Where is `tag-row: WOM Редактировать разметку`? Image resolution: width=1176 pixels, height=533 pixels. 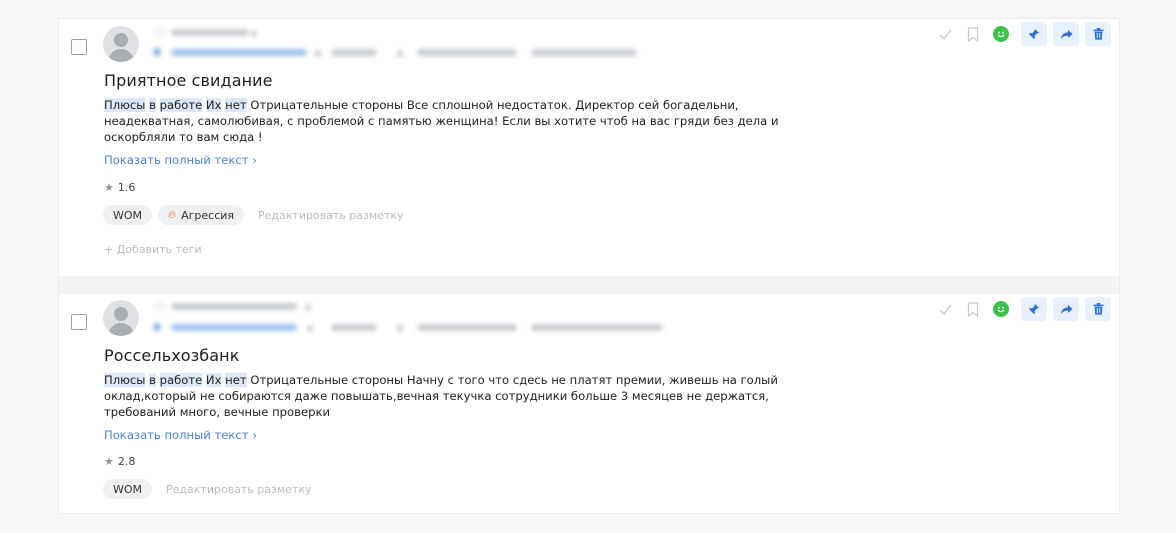 tag-row: WOM Редактировать разметку is located at coordinates (207, 489).